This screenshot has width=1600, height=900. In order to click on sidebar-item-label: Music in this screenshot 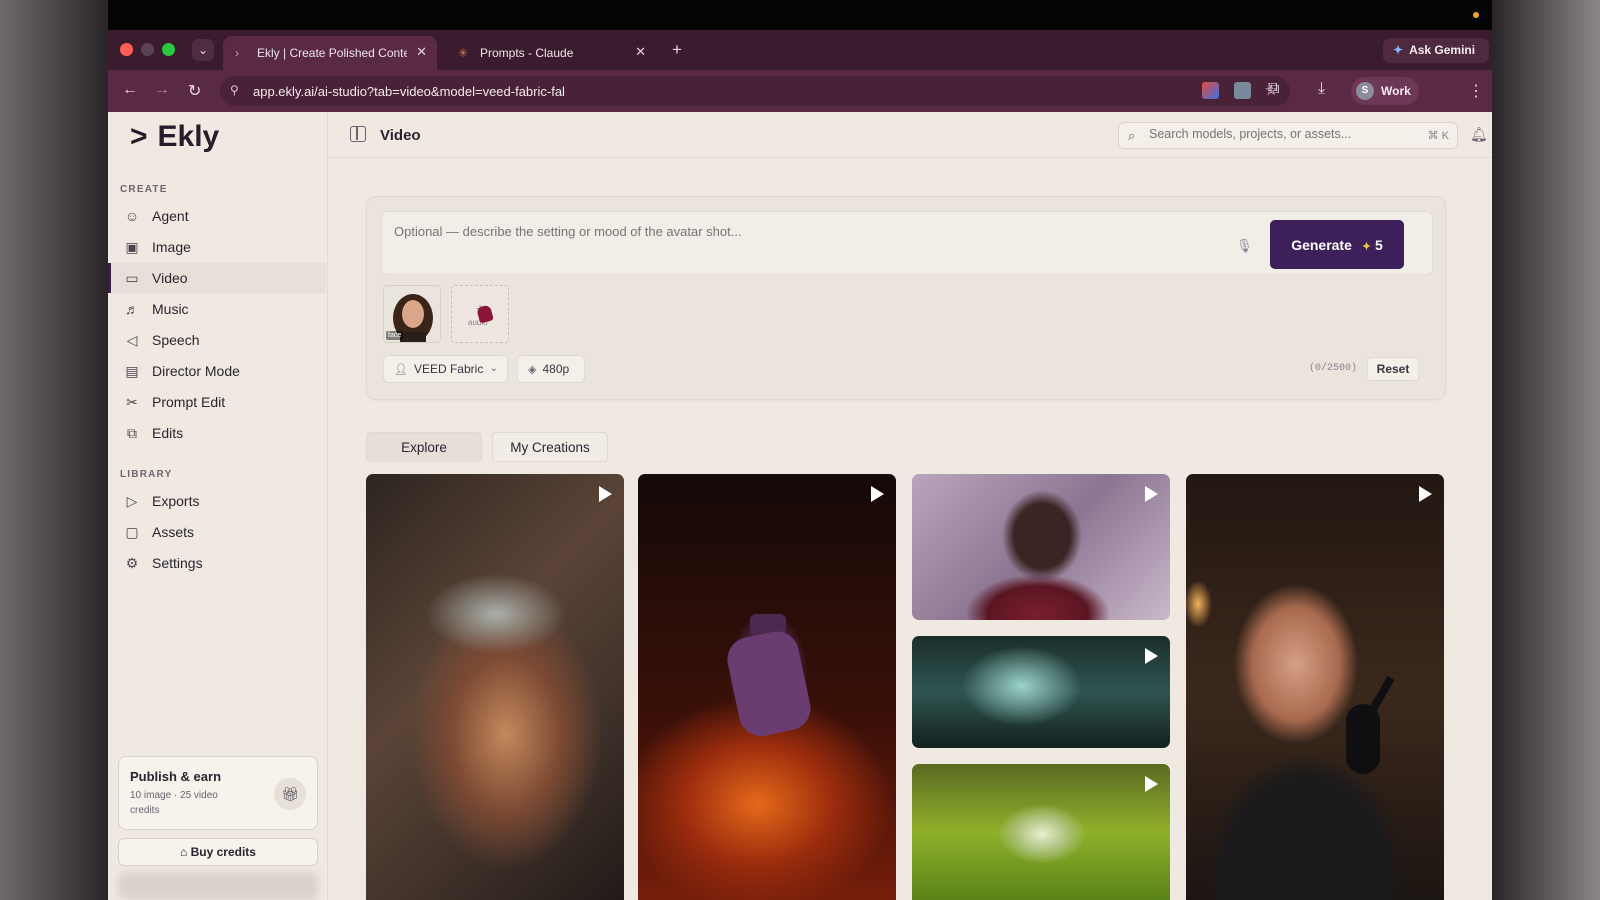, I will do `click(170, 309)`.